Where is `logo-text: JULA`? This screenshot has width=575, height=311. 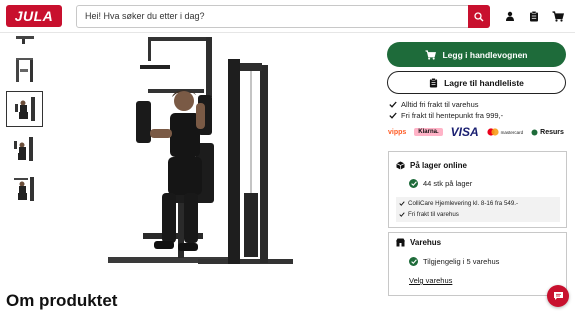
logo-text: JULA is located at coordinates (34, 16).